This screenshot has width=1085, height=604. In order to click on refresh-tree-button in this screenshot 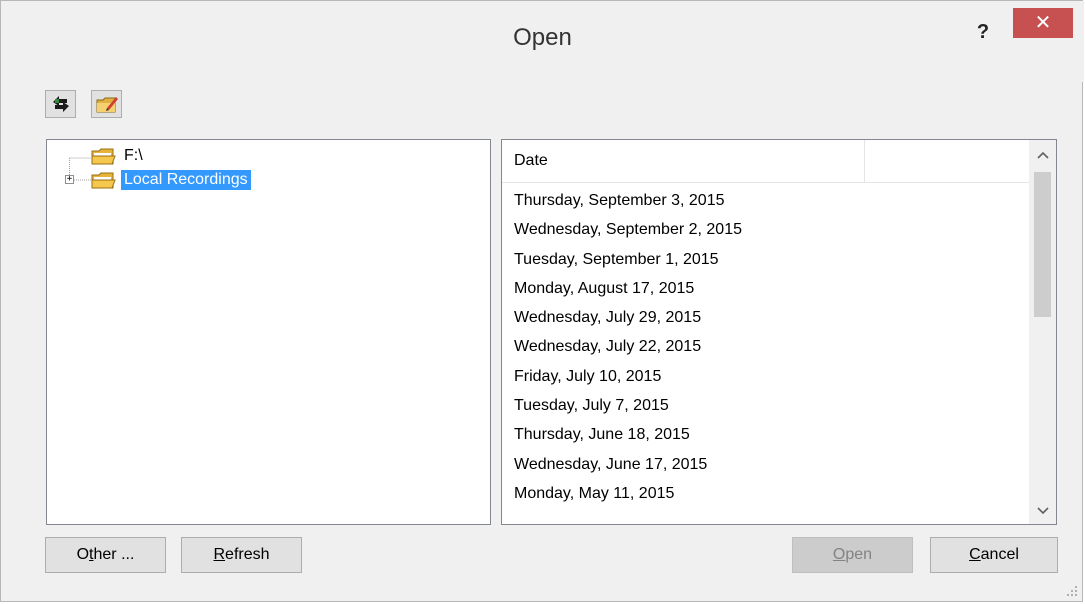, I will do `click(60, 104)`.